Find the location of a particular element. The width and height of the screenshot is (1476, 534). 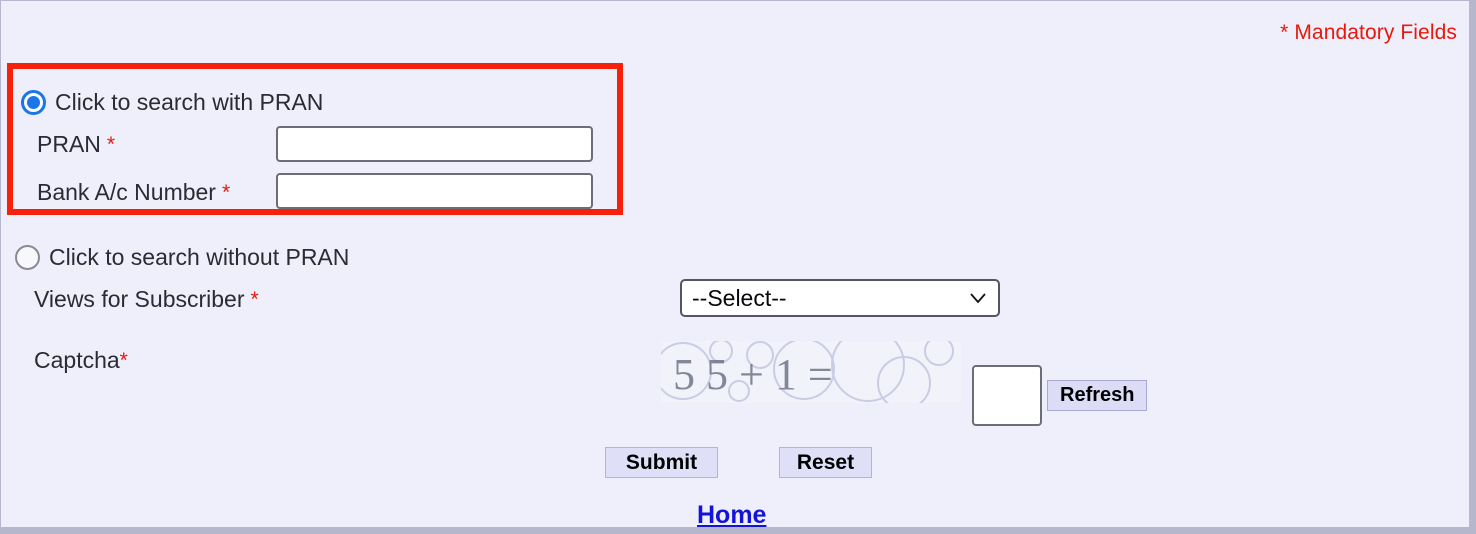

reset-button: Reset is located at coordinates (825, 462).